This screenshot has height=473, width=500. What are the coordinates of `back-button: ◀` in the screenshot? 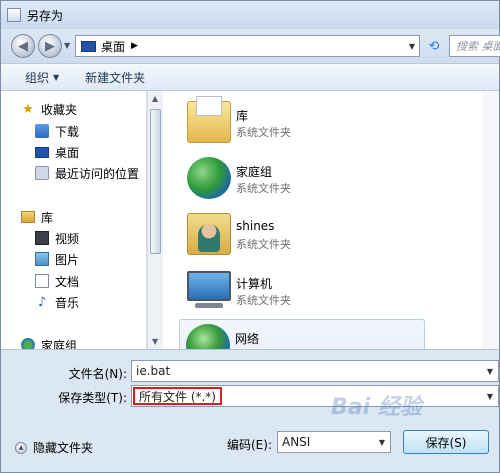 It's located at (23, 46).